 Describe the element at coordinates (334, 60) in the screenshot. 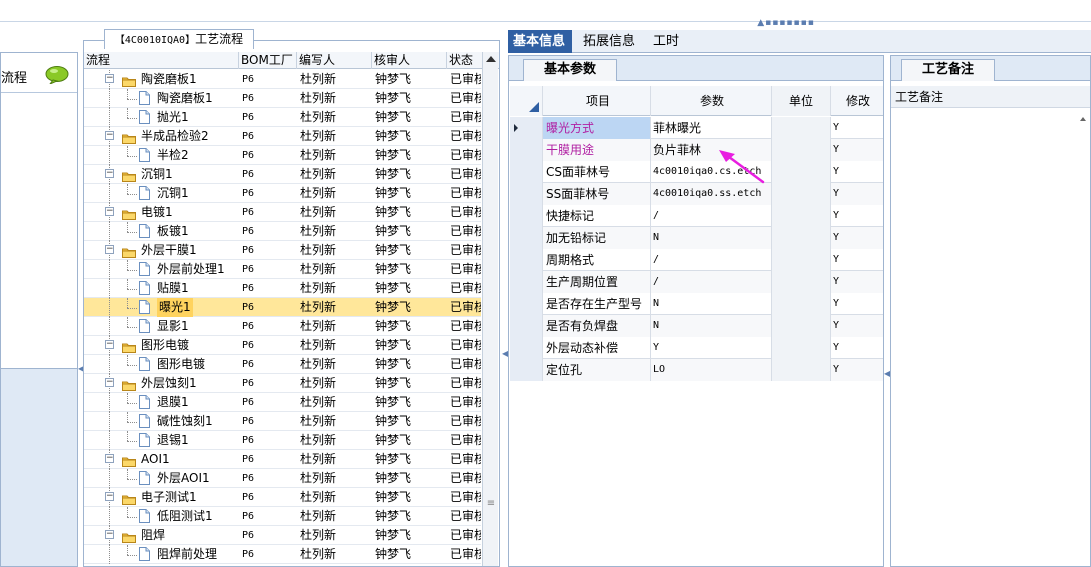

I see `column-header-editor: 编写人` at that location.